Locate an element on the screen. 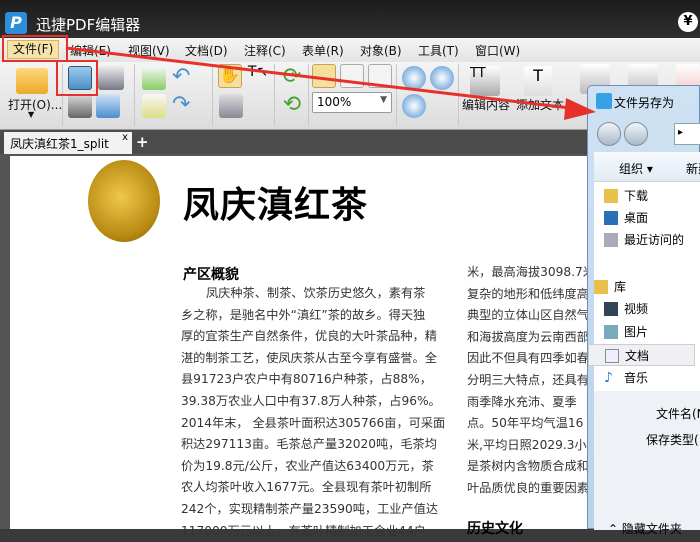 This screenshot has height=542, width=700. snapshot-icon is located at coordinates (231, 106).